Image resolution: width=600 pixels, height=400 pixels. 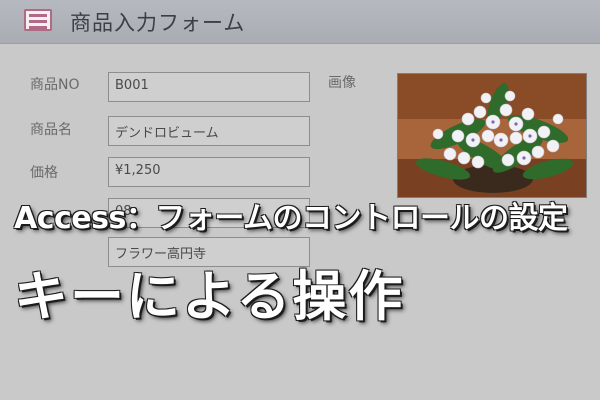 What do you see at coordinates (300, 22) in the screenshot?
I see `title-bar: 商品入力フォーム` at bounding box center [300, 22].